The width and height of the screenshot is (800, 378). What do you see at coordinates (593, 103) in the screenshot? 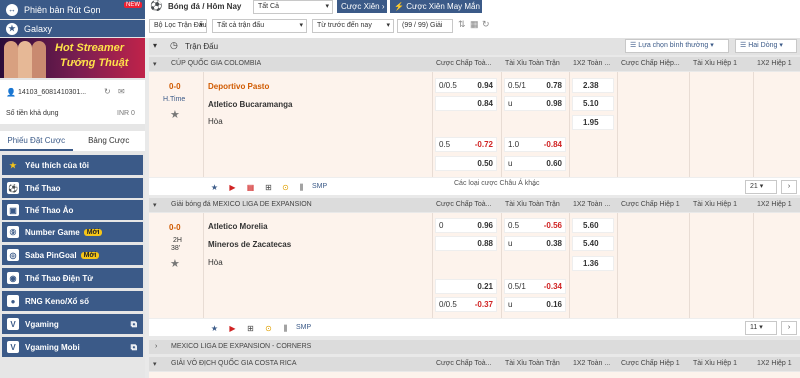
I see `odds-1x2-away: 5.10` at bounding box center [593, 103].